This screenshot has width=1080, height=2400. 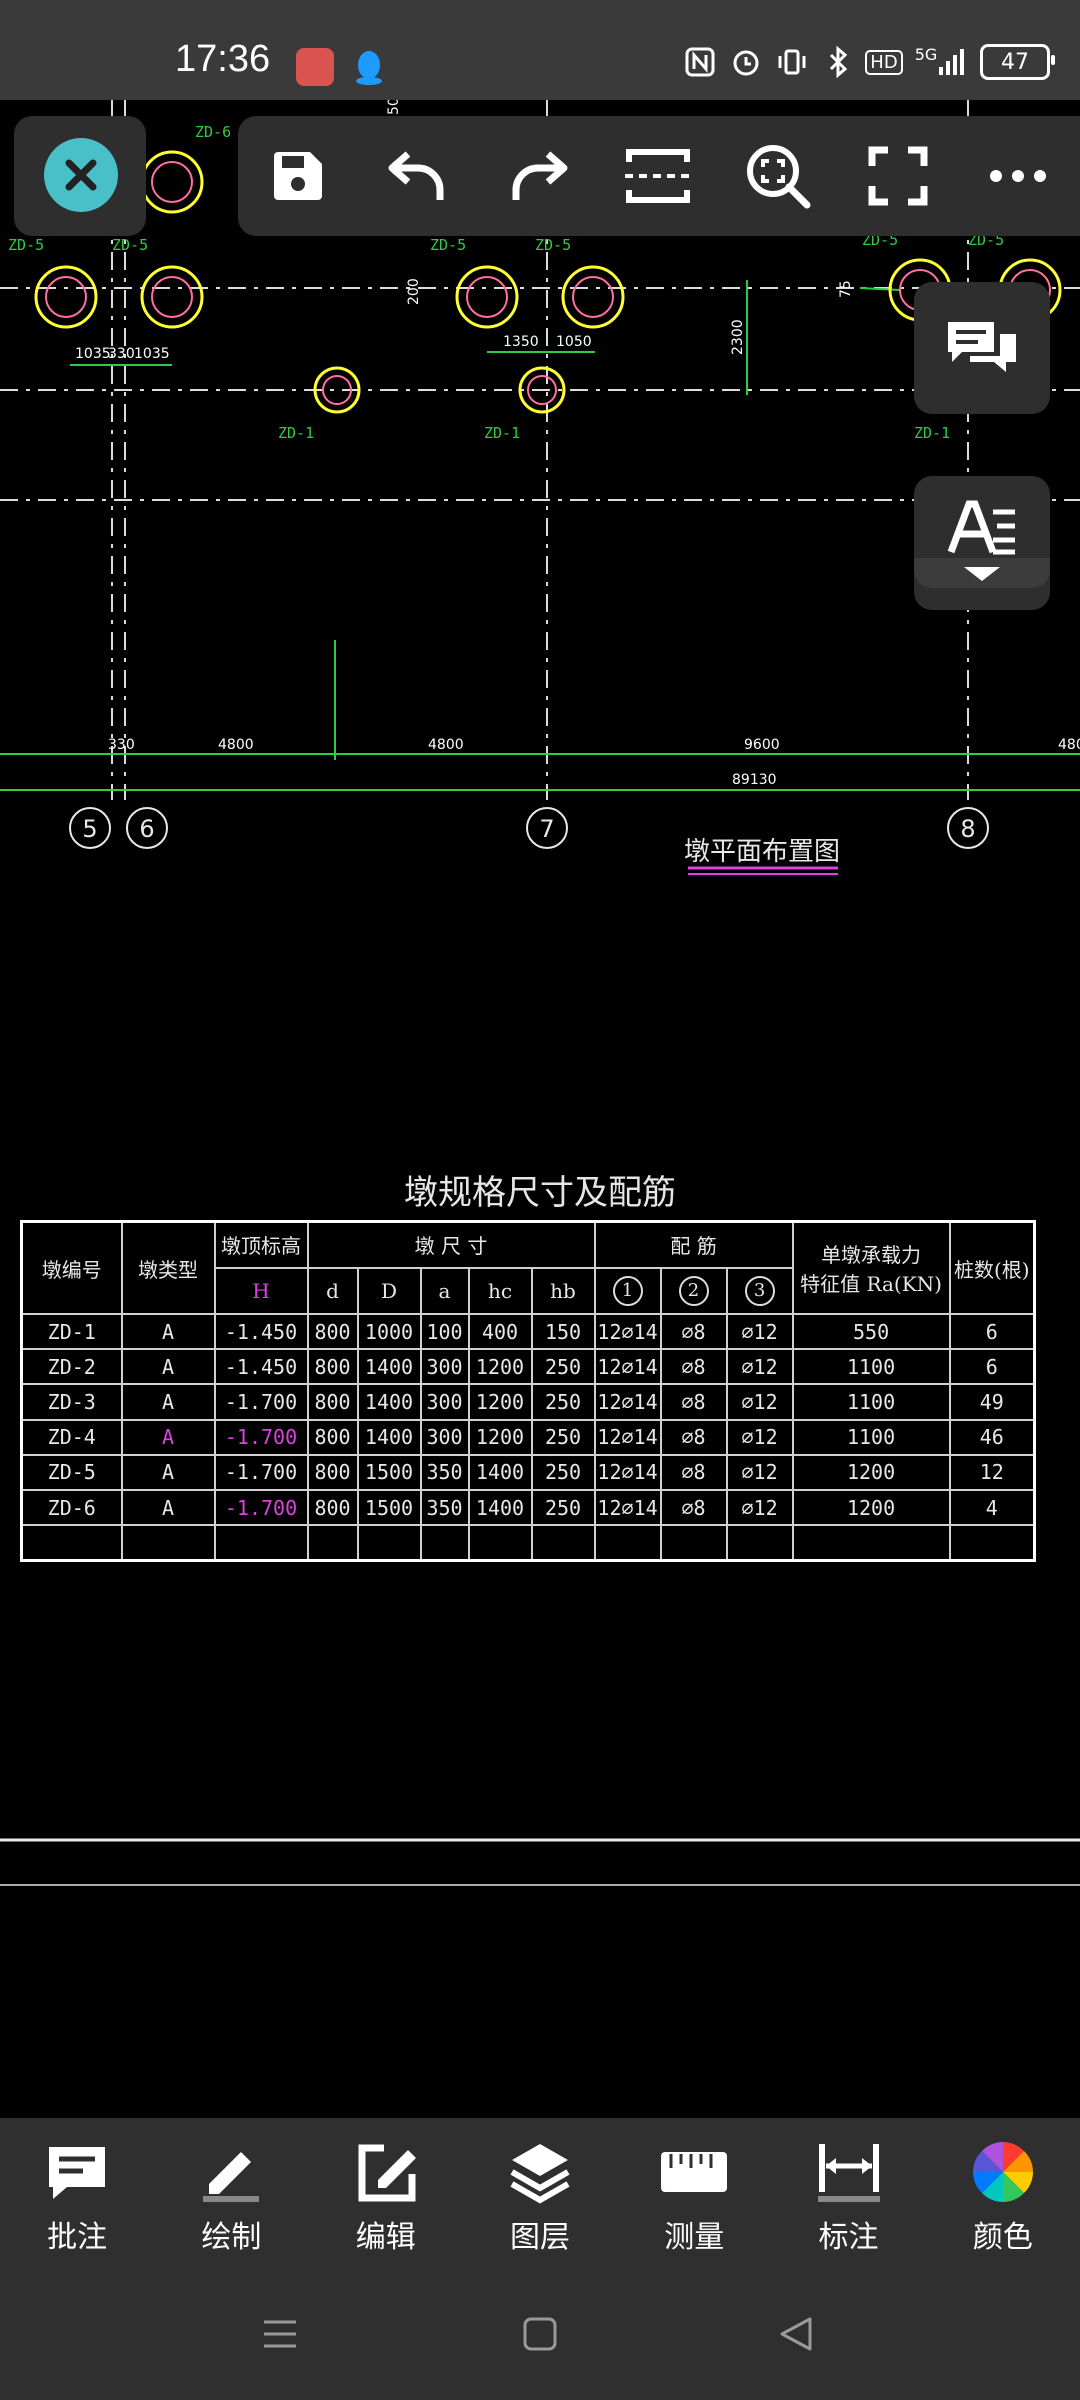 What do you see at coordinates (231, 2172) in the screenshot?
I see `pencil-icon` at bounding box center [231, 2172].